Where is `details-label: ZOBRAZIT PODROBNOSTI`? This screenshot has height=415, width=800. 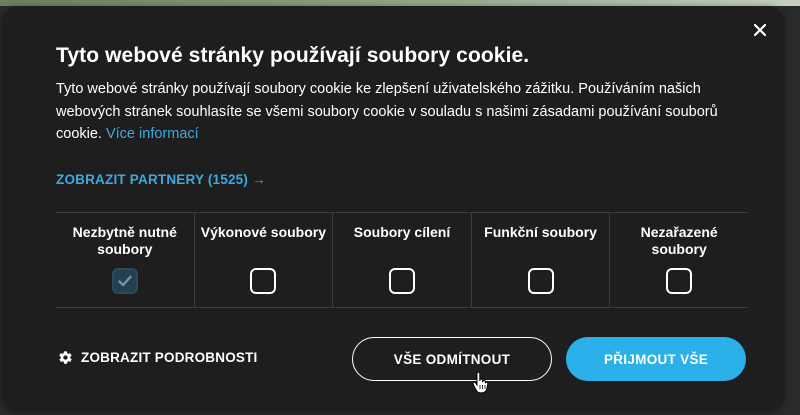
details-label: ZOBRAZIT PODROBNOSTI is located at coordinates (169, 357).